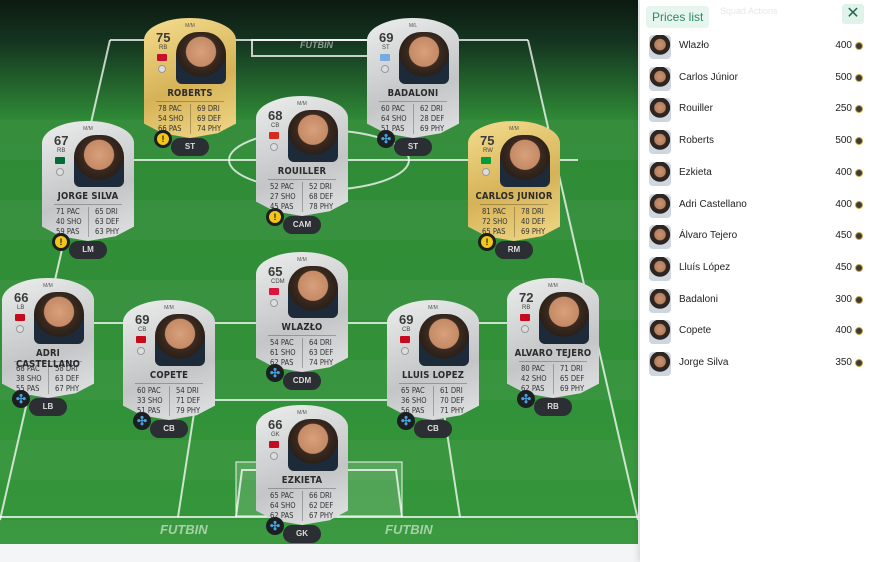 The image size is (870, 562). Describe the element at coordinates (756, 301) in the screenshot. I see `price-row: Badaloni 300` at that location.